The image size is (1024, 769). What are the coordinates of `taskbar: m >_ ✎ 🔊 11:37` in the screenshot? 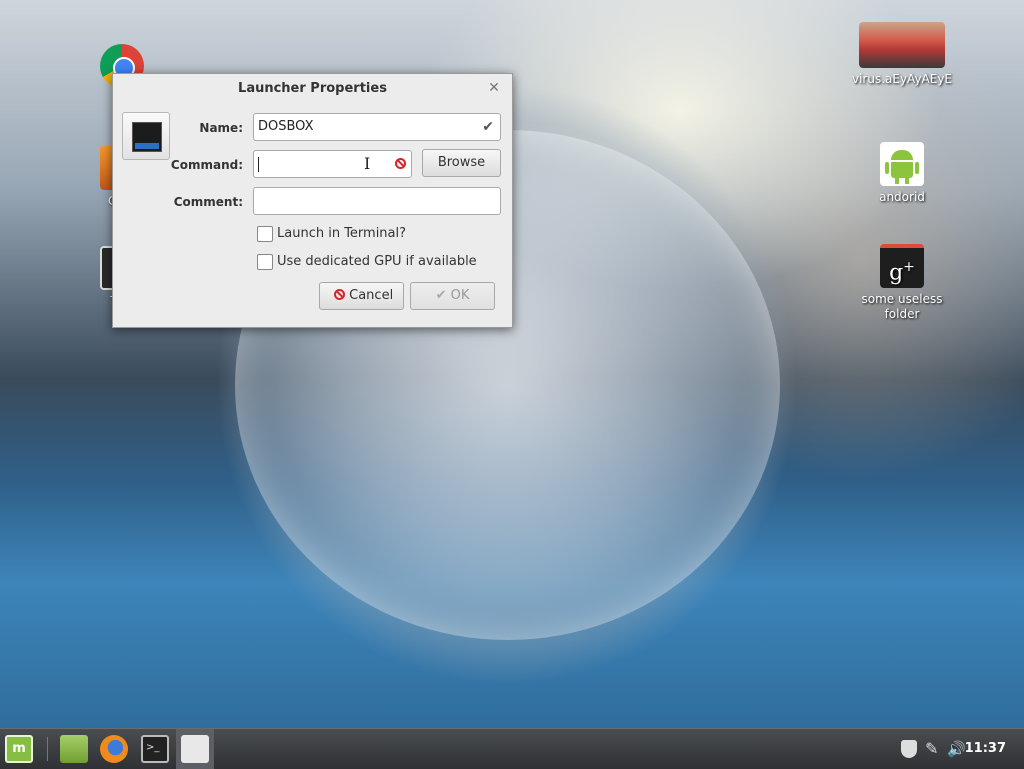 It's located at (512, 748).